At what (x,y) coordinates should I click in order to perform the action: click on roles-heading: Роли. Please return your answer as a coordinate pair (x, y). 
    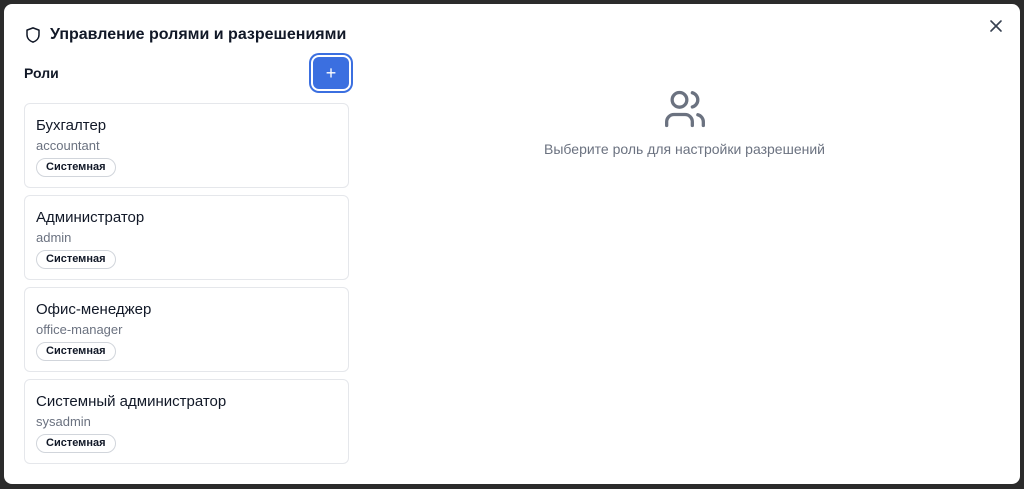
    Looking at the image, I should click on (41, 73).